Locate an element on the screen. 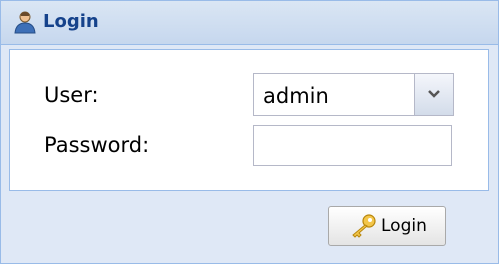 Image resolution: width=499 pixels, height=264 pixels. login-button: Login is located at coordinates (387, 226).